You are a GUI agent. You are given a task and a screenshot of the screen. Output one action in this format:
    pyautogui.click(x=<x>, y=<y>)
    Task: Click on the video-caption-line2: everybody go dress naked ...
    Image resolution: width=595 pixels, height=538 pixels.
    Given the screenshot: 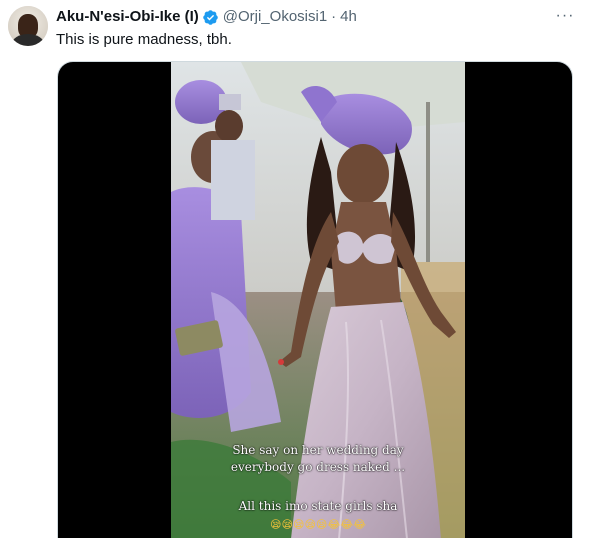 What is the action you would take?
    pyautogui.click(x=318, y=467)
    